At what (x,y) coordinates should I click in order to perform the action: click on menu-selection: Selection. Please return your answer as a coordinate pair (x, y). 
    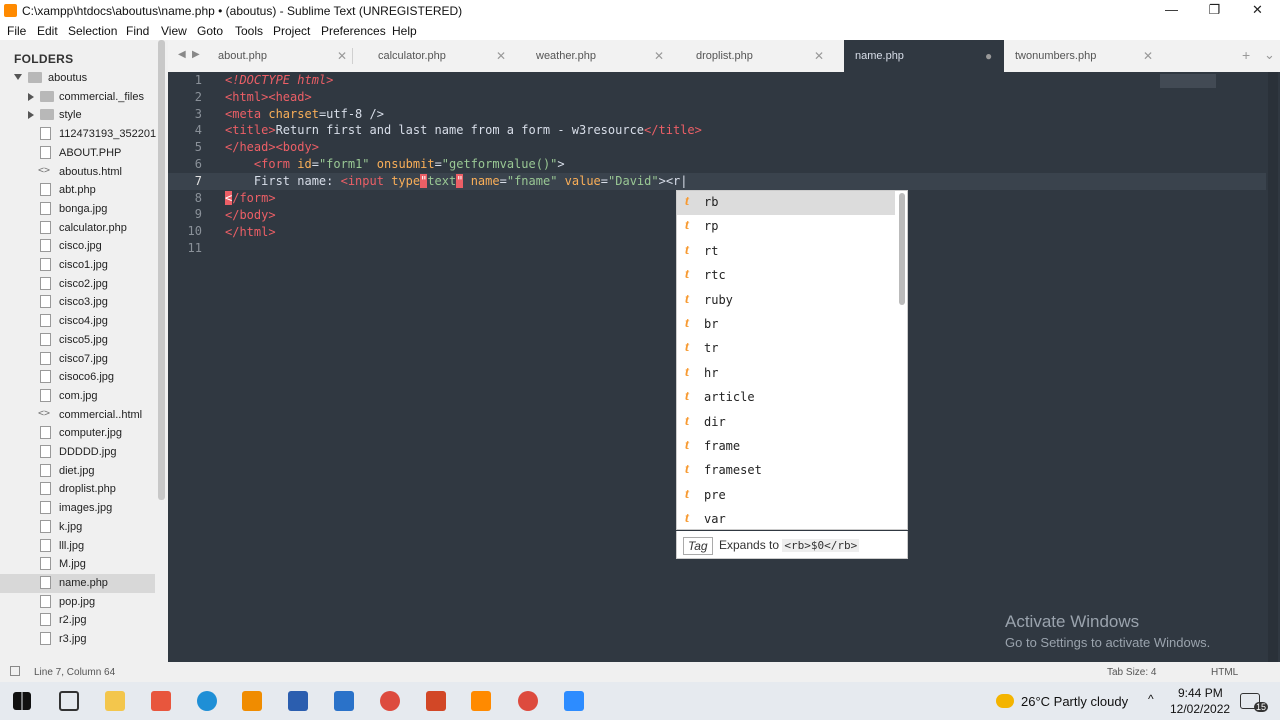
    Looking at the image, I should click on (92, 31).